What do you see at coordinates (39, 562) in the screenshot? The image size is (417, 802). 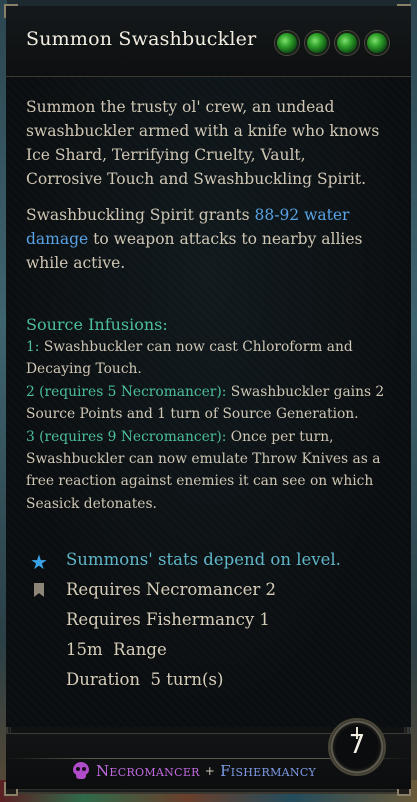 I see `star-icon: ★` at bounding box center [39, 562].